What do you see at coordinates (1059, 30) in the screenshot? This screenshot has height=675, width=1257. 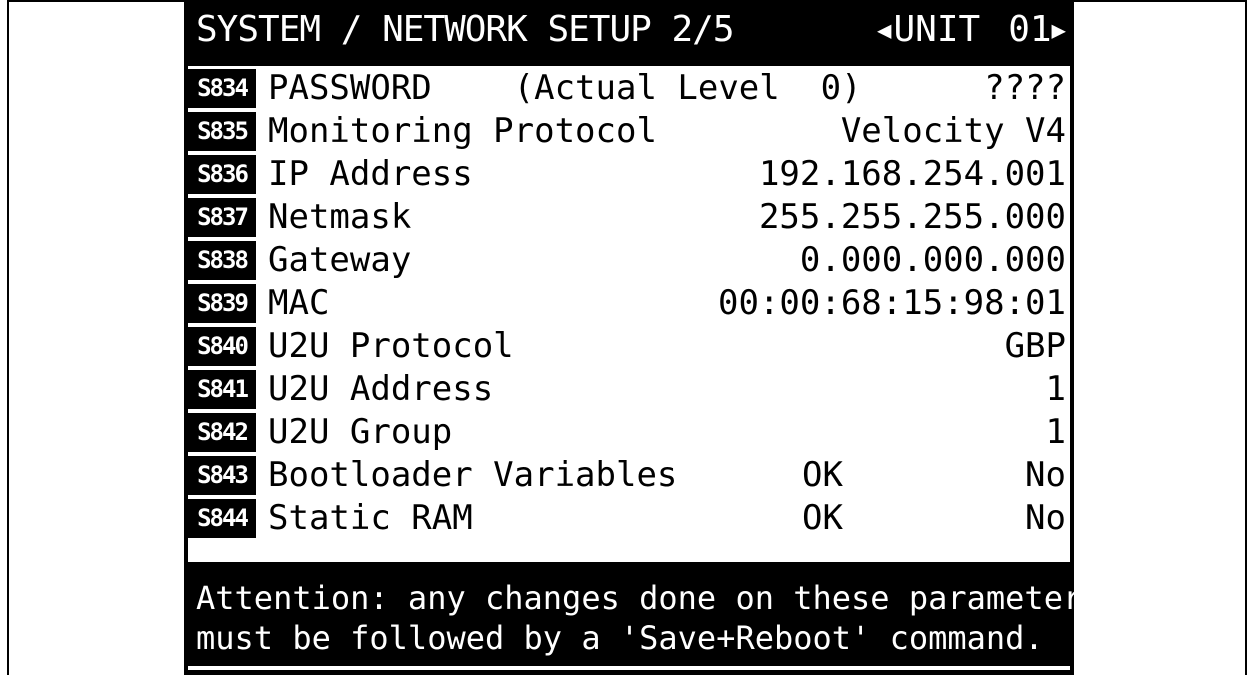 I see `triangle-right-icon: ▶` at bounding box center [1059, 30].